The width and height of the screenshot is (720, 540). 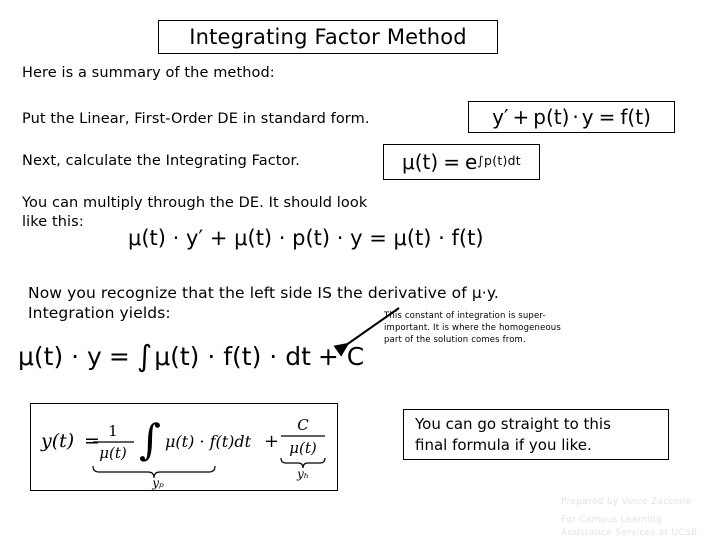 I want to click on final-lhs: y(t), so click(x=57, y=441).